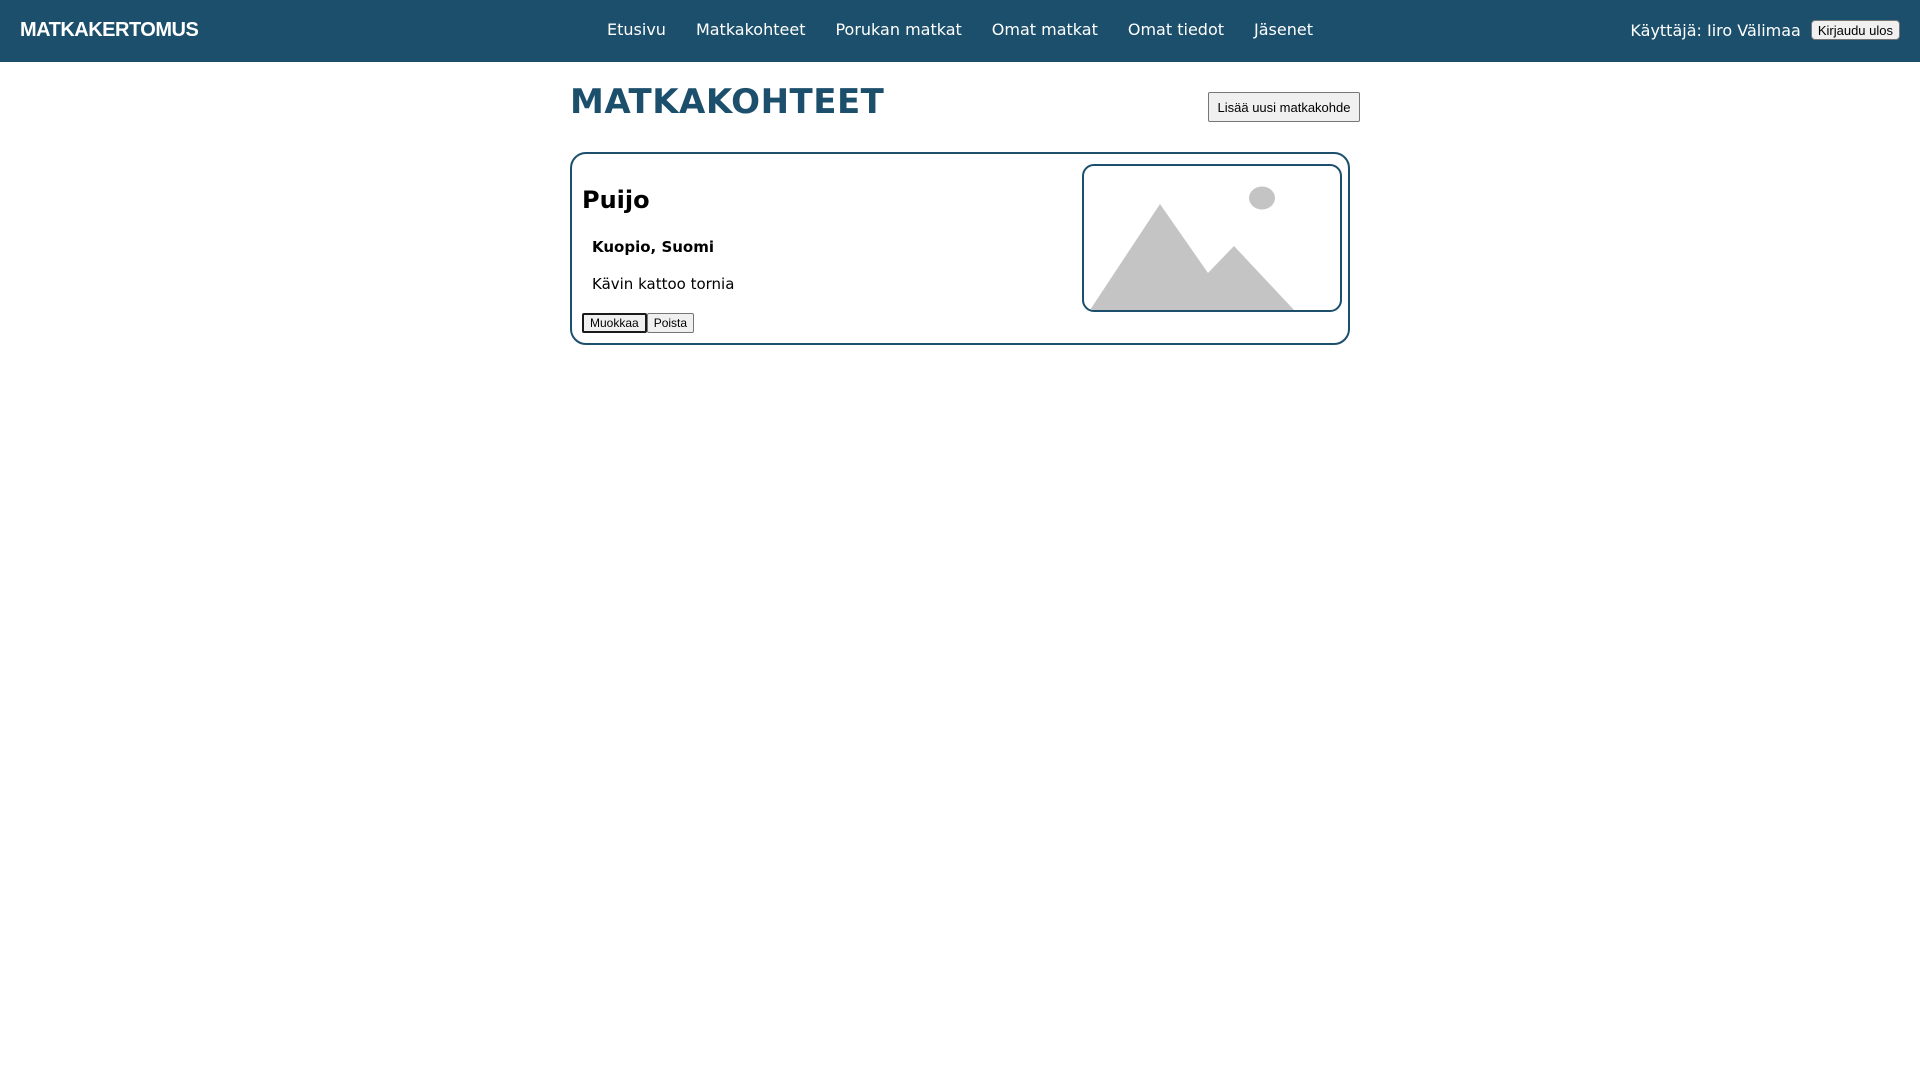  I want to click on nav-link-omat-matkat: Omat matkat, so click(1045, 29).